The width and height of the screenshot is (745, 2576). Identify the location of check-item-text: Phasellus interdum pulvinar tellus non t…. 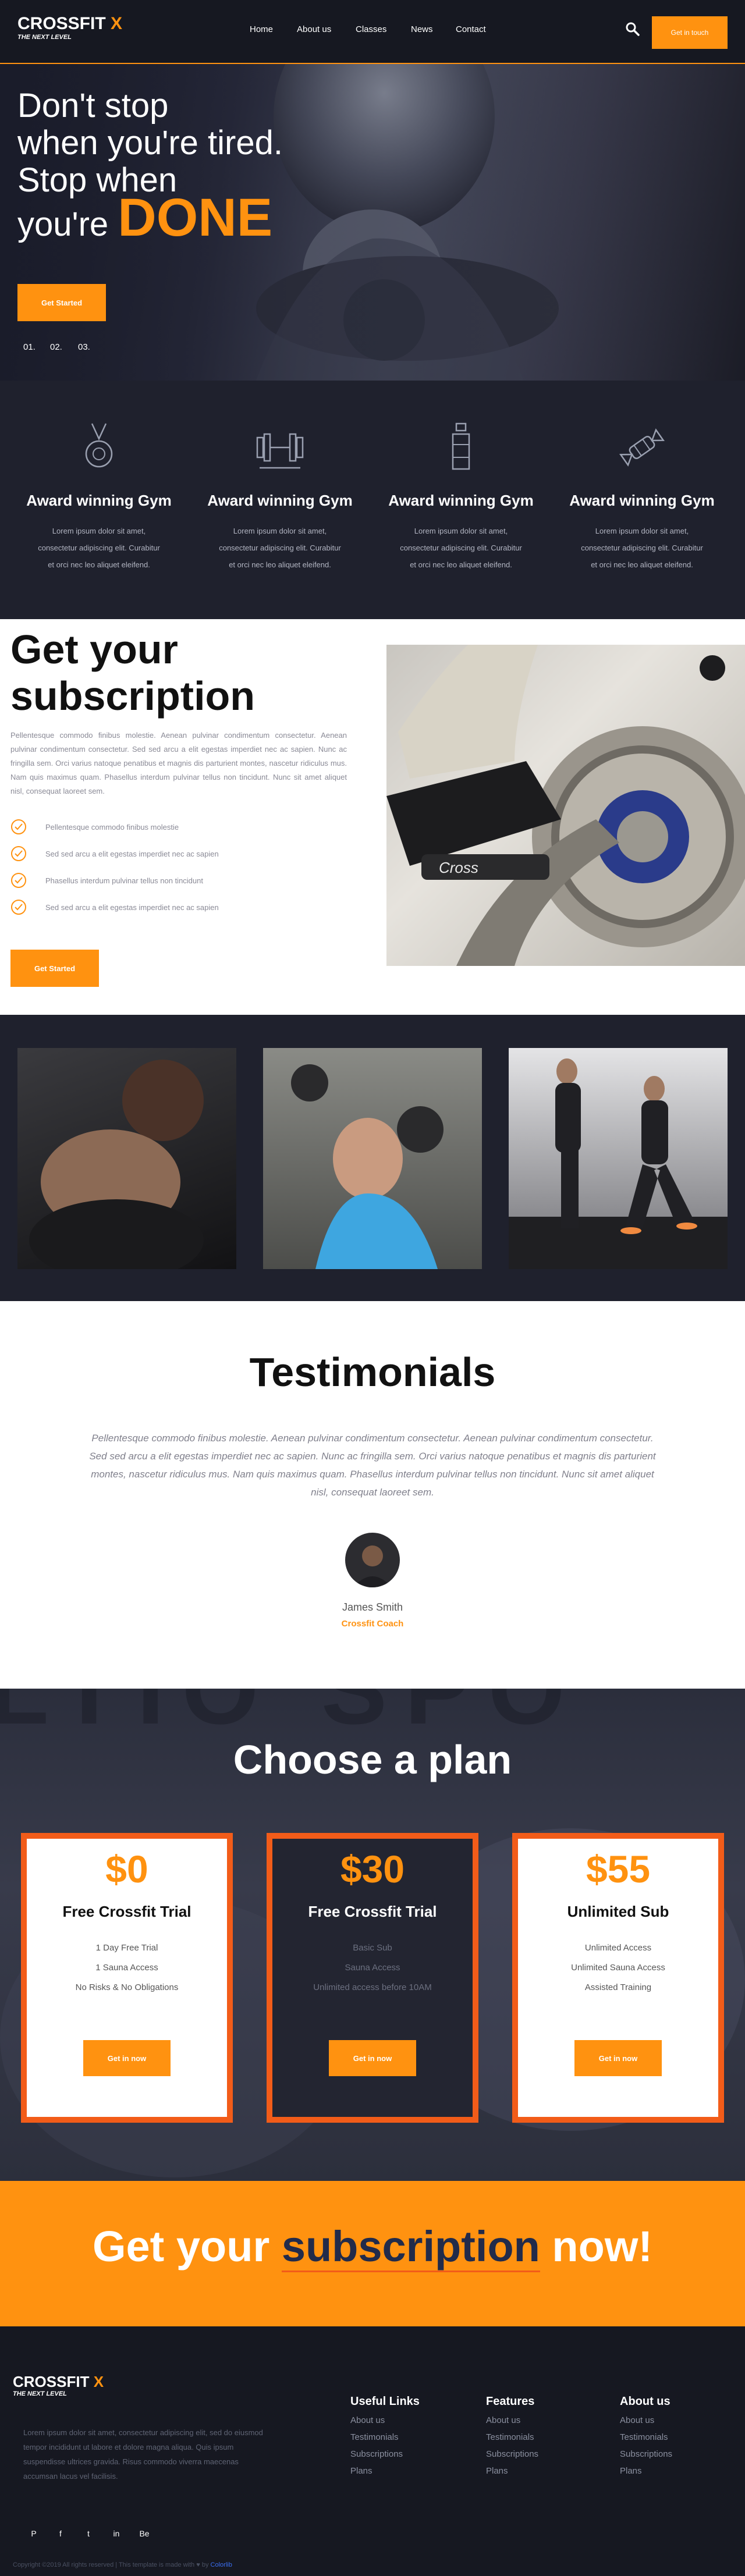
(124, 880).